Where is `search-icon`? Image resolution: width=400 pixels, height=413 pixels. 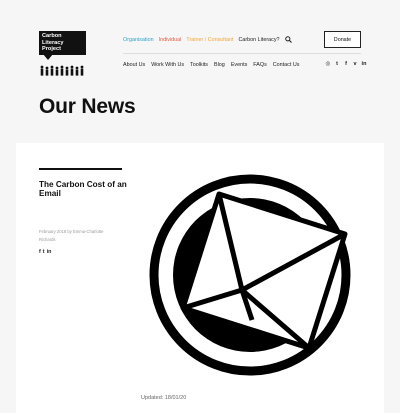 search-icon is located at coordinates (288, 39).